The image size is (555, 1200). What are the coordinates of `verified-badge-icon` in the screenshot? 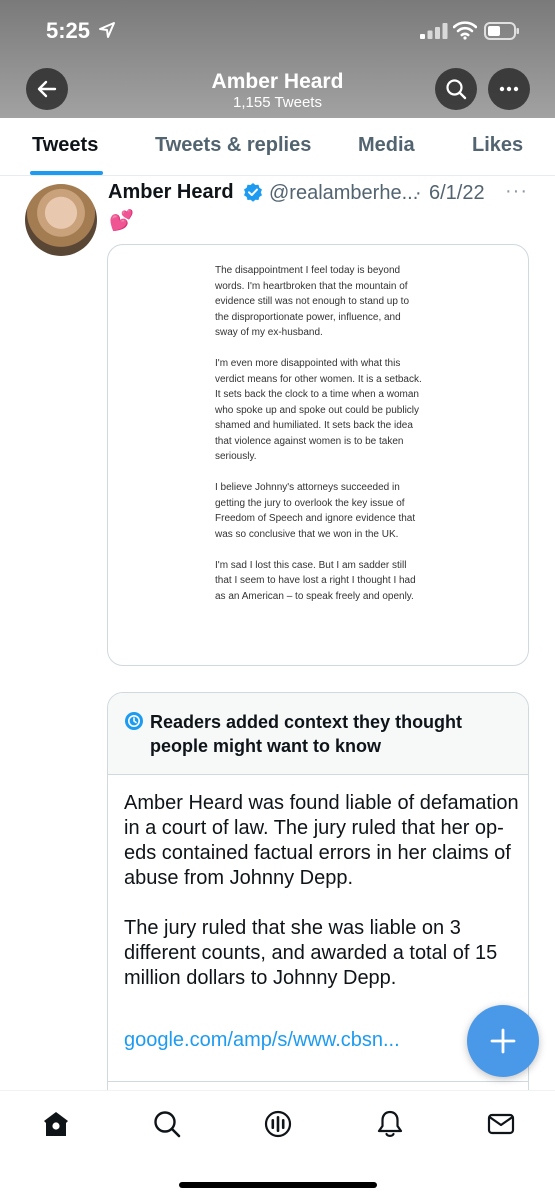 It's located at (253, 192).